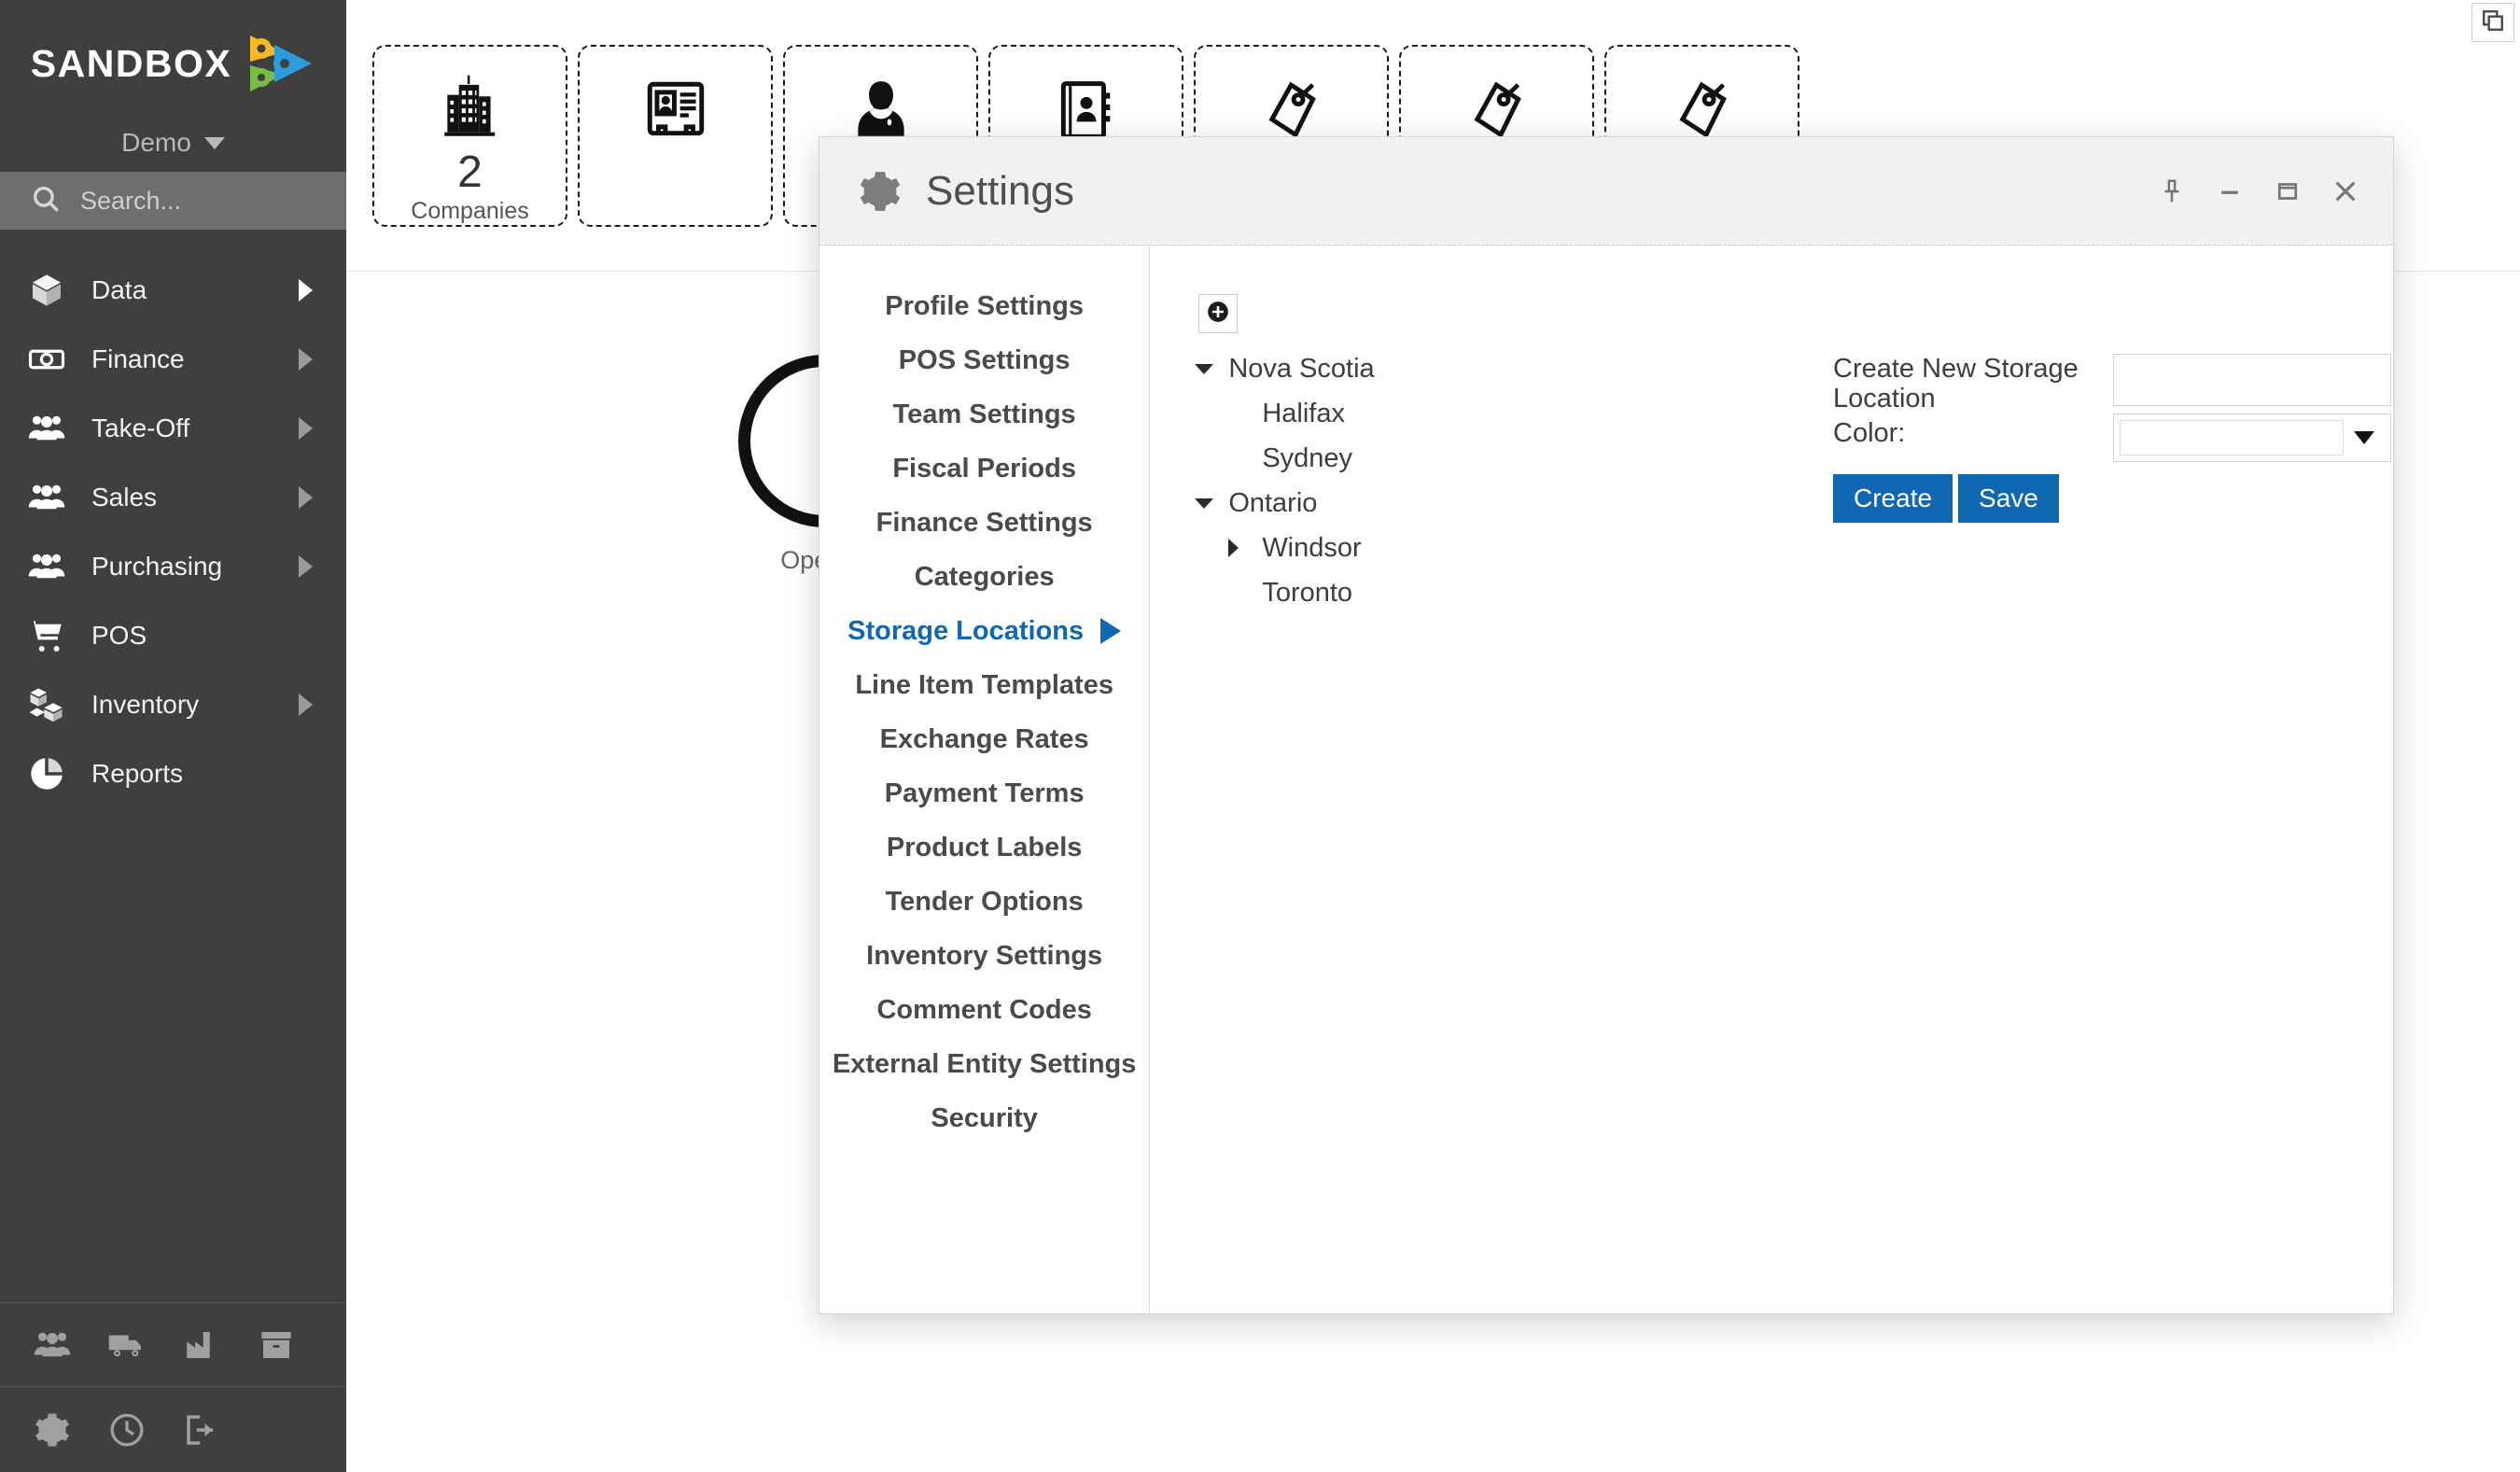 The height and width of the screenshot is (1472, 2520). I want to click on banknote-icon, so click(46, 359).